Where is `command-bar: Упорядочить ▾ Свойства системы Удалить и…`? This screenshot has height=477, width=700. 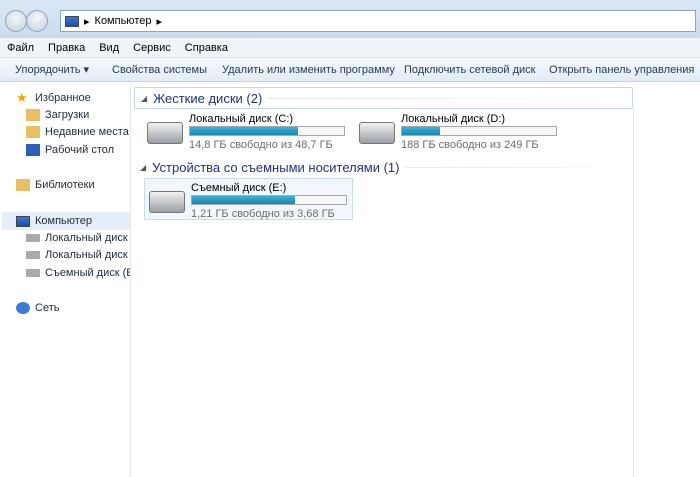
command-bar: Упорядочить ▾ Свойства системы Удалить и… is located at coordinates (350, 70).